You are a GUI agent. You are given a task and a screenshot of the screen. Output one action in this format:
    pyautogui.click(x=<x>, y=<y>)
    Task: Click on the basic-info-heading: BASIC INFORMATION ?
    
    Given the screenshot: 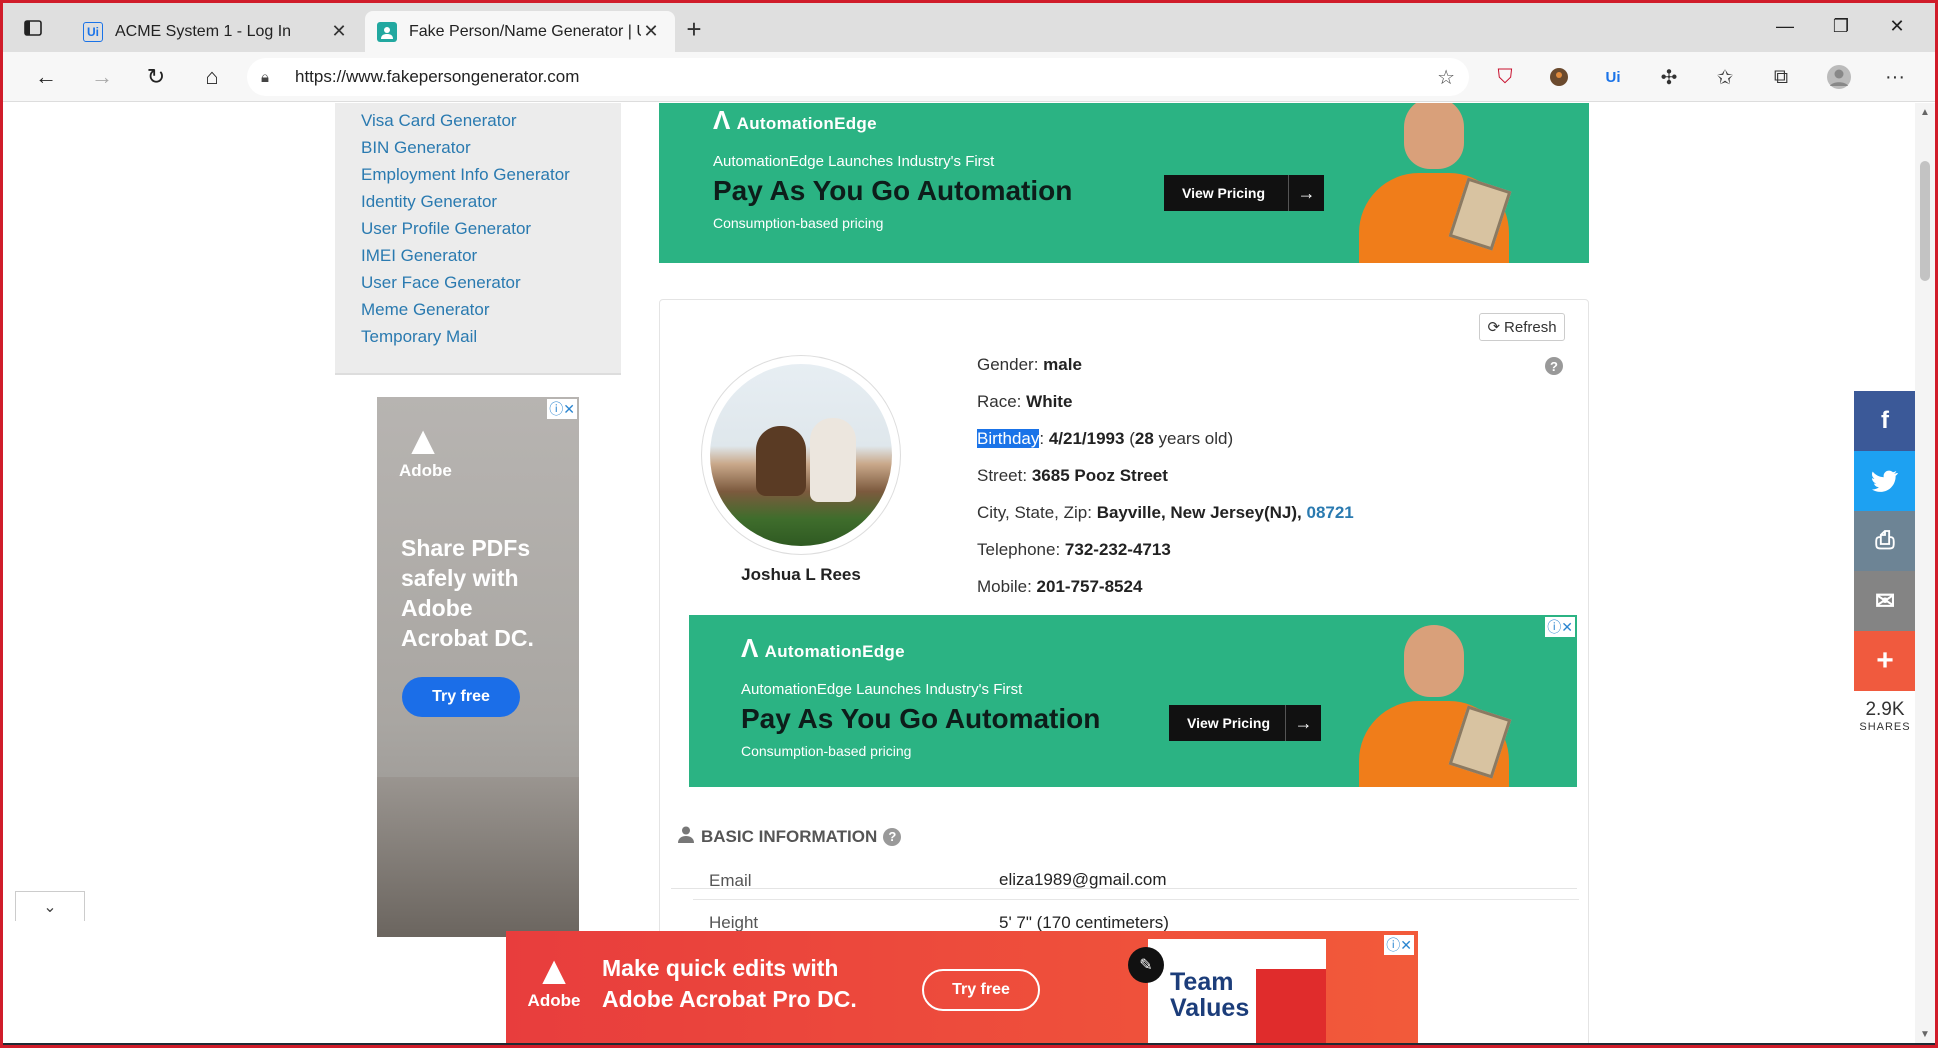 What is the action you would take?
    pyautogui.click(x=789, y=836)
    